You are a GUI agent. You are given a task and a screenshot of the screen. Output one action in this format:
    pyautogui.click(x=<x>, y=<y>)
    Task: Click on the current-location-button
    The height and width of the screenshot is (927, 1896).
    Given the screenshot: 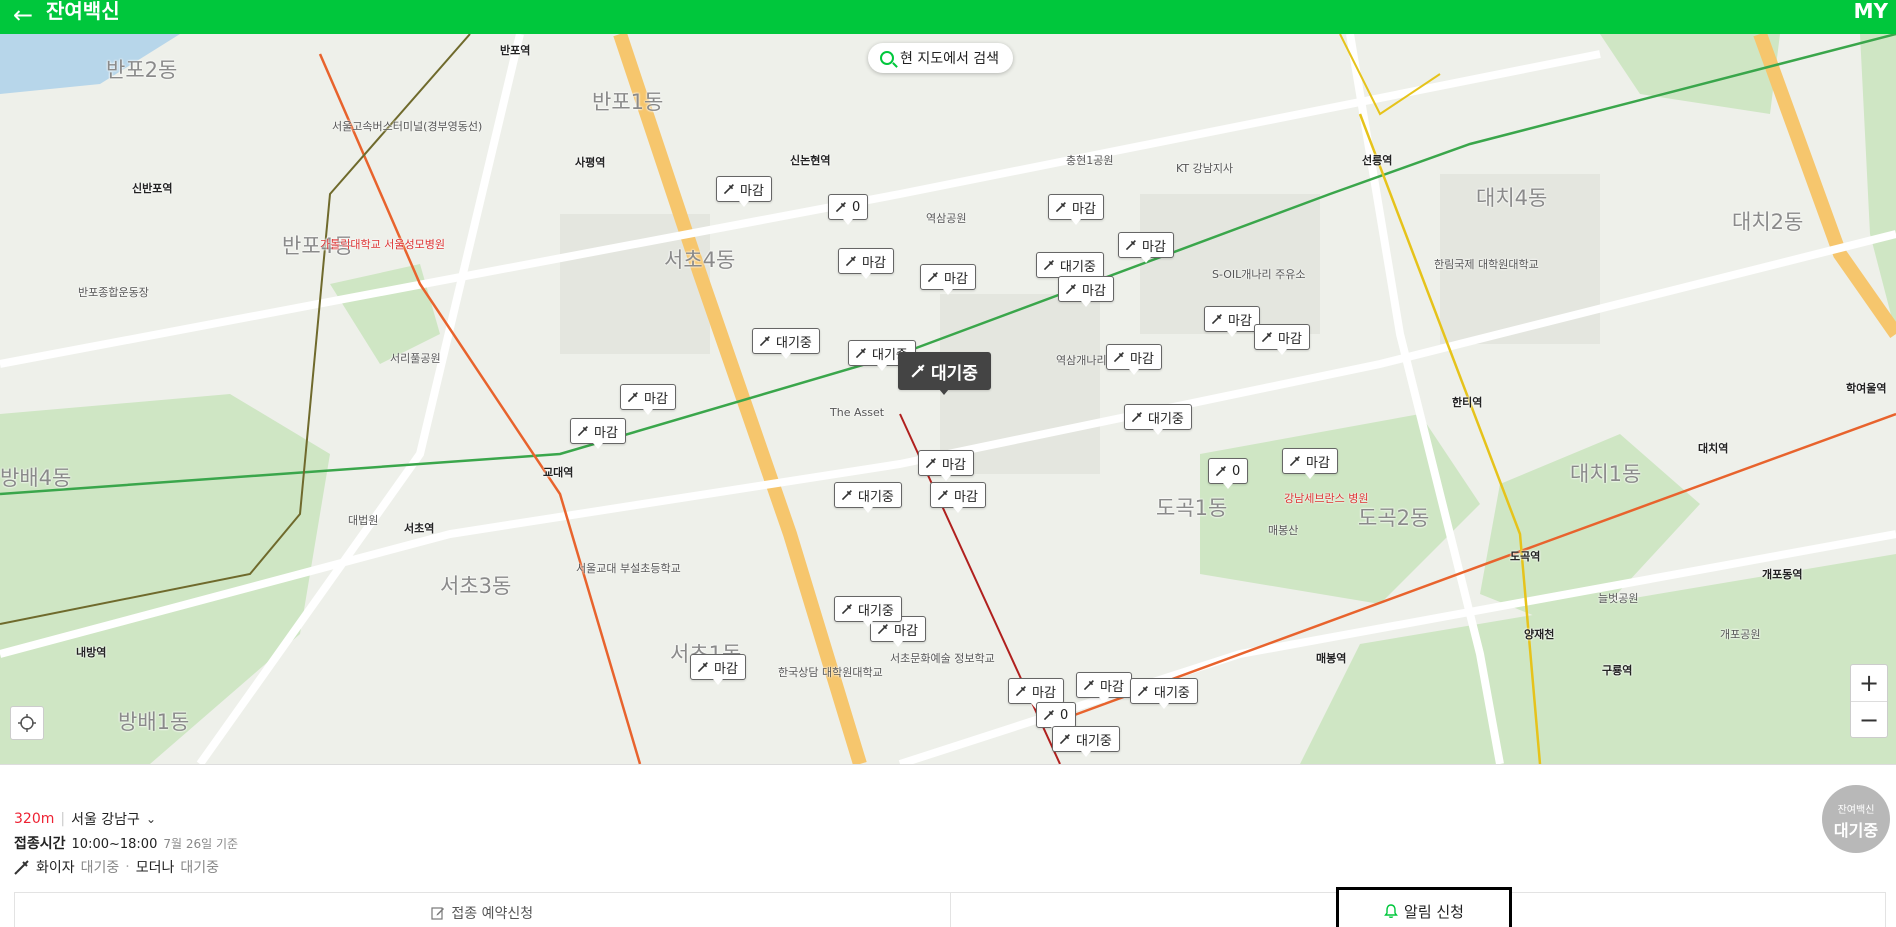 What is the action you would take?
    pyautogui.click(x=27, y=723)
    